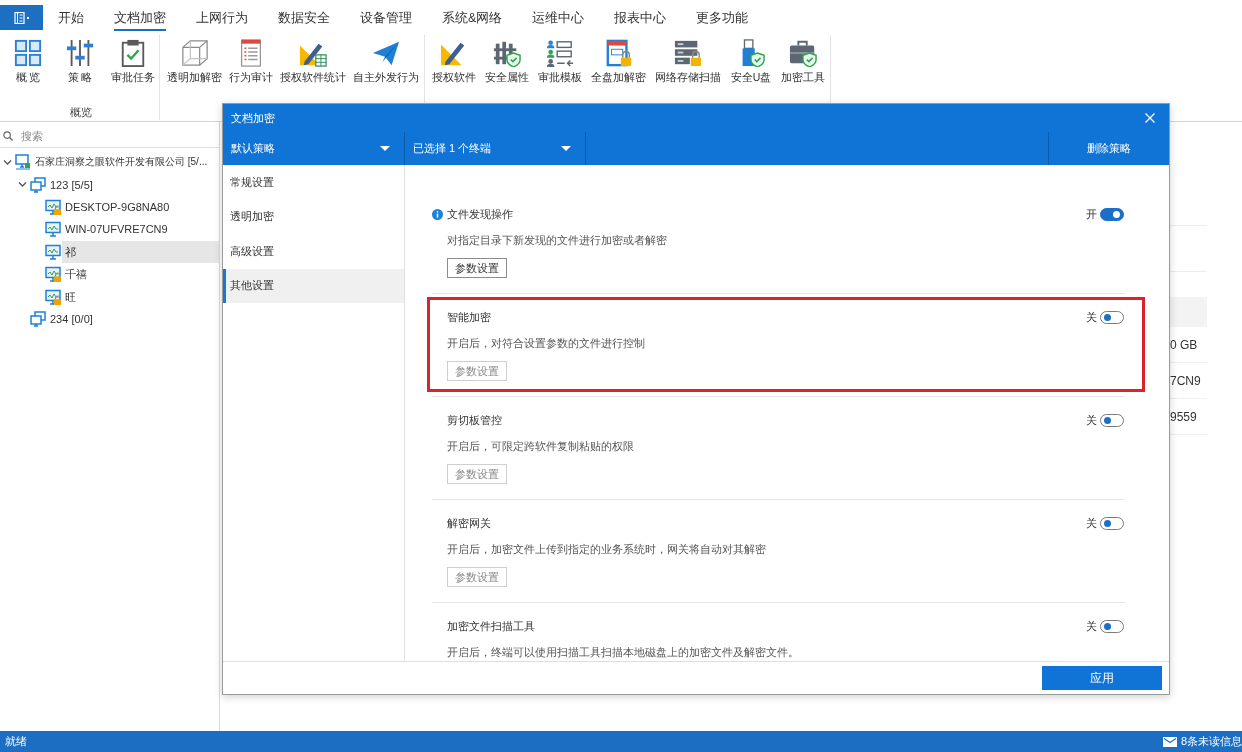 The height and width of the screenshot is (752, 1242). Describe the element at coordinates (803, 53) in the screenshot. I see `toolbox-shield-icon` at that location.